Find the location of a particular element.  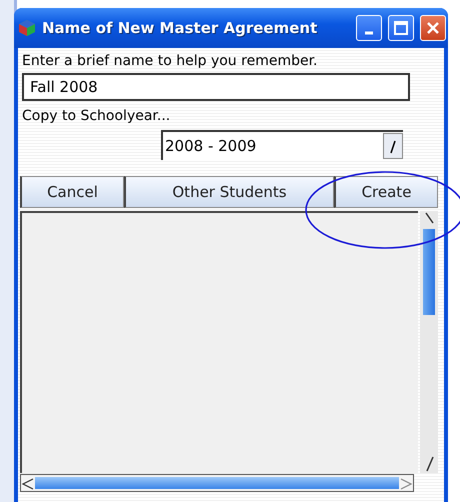

scroll-right-icon is located at coordinates (406, 483).